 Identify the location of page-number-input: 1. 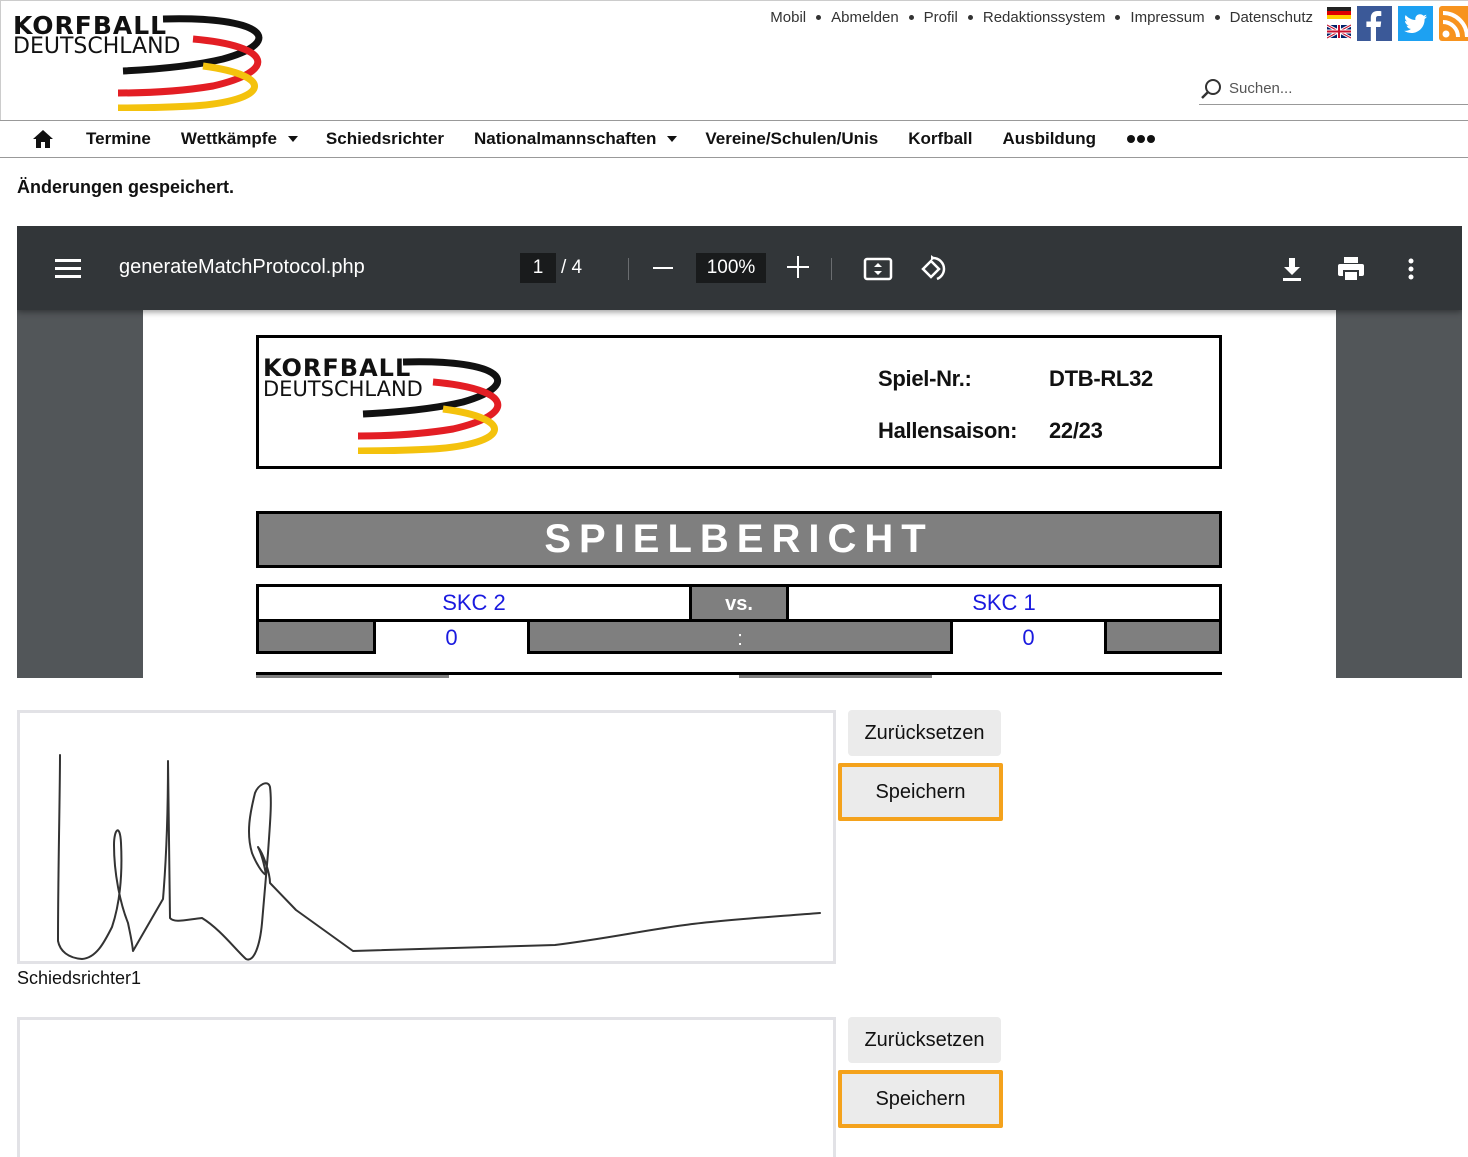
(538, 268).